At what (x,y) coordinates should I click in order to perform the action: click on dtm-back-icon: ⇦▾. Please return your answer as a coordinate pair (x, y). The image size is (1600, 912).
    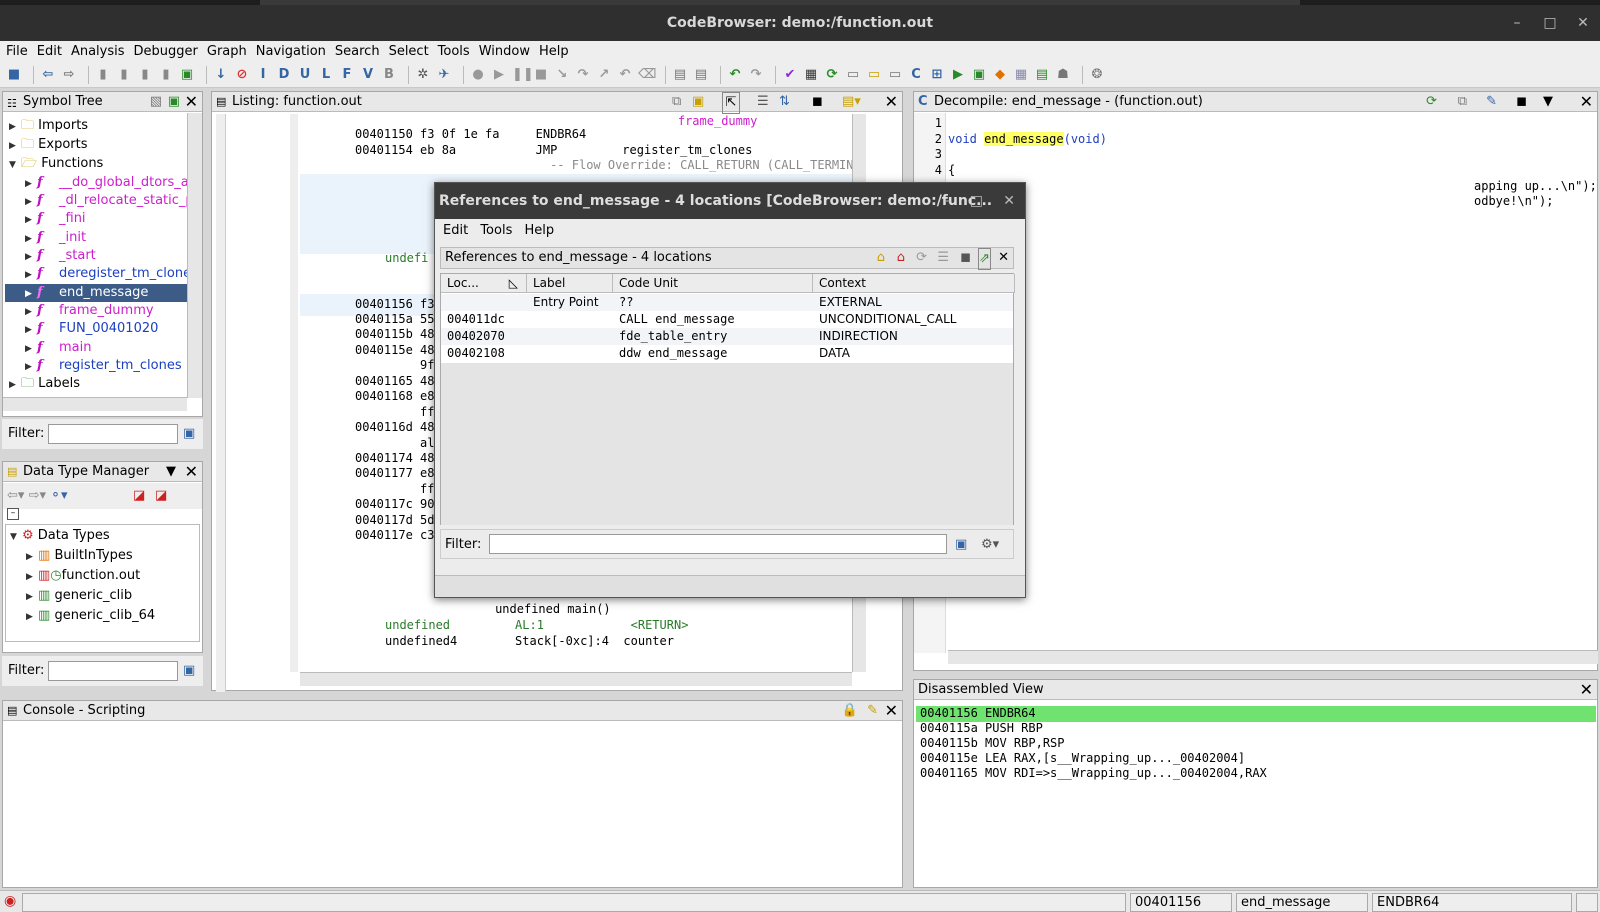
    Looking at the image, I should click on (15, 495).